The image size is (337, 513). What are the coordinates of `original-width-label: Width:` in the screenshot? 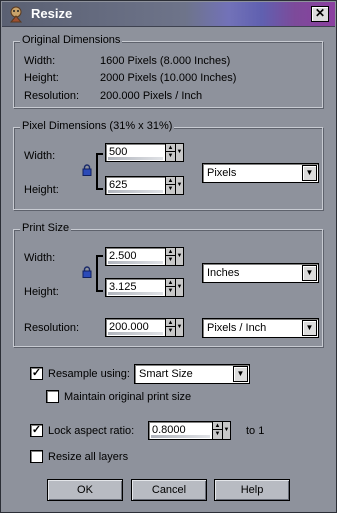 It's located at (40, 61).